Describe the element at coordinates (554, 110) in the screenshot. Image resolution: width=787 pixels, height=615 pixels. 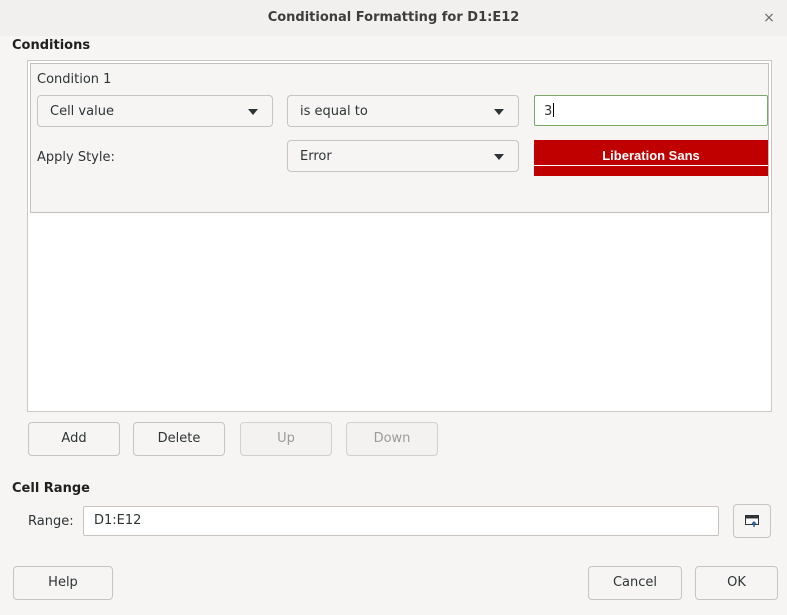
I see `text-cursor` at that location.